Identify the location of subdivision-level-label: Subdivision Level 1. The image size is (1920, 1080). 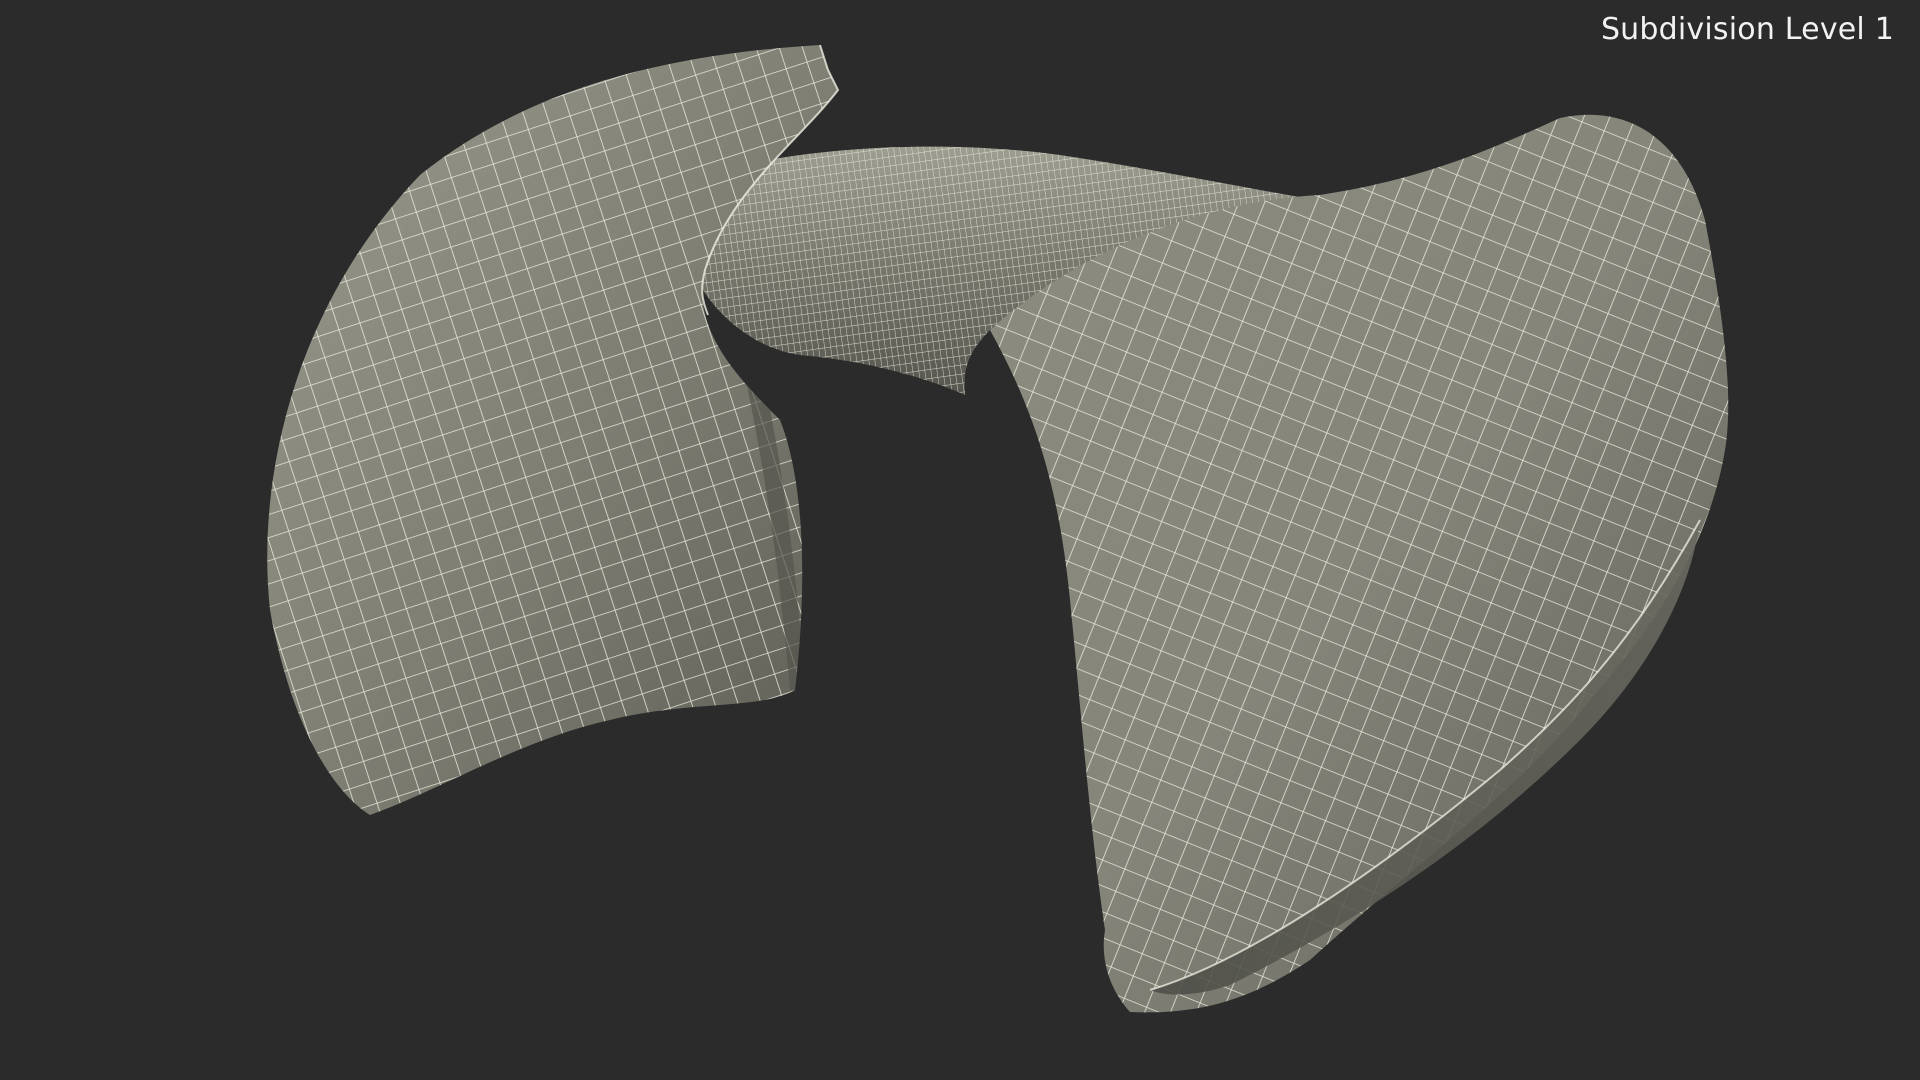
(1747, 29).